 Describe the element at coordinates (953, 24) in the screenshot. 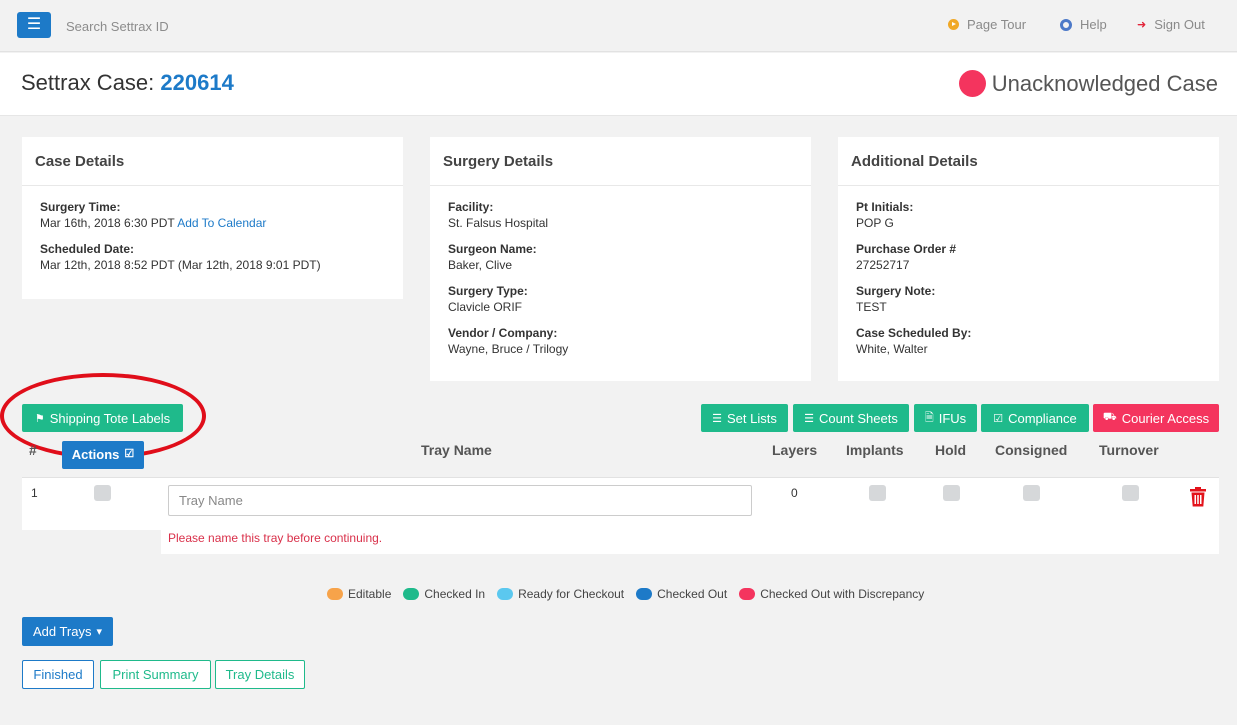

I see `play-circle-icon` at that location.